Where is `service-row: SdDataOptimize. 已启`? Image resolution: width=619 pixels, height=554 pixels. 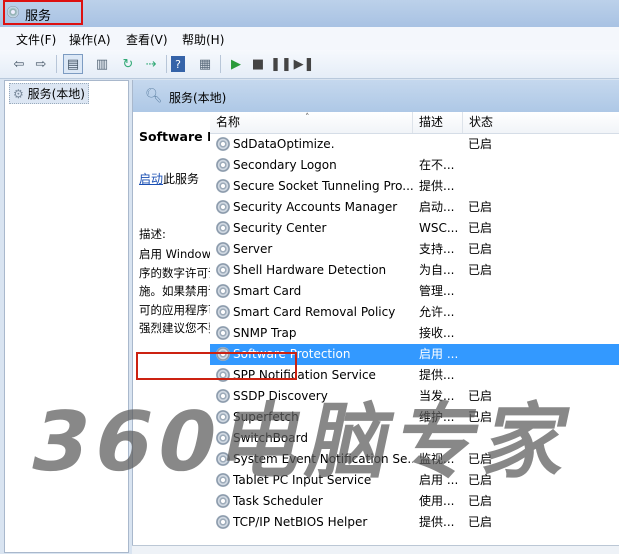
service-row: SdDataOptimize. 已启 is located at coordinates (414, 144).